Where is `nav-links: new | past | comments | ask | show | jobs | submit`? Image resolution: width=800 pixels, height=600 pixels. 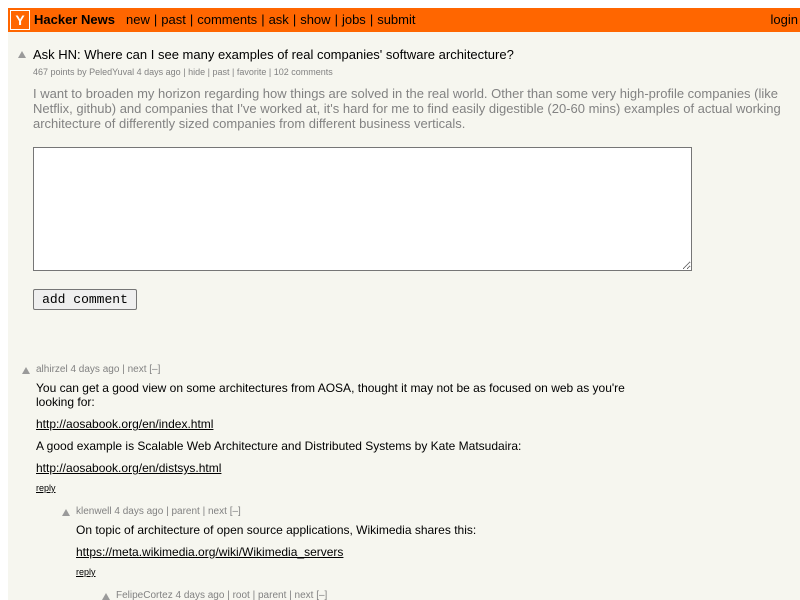 nav-links: new | past | comments | ask | show | jobs | submit is located at coordinates (271, 19).